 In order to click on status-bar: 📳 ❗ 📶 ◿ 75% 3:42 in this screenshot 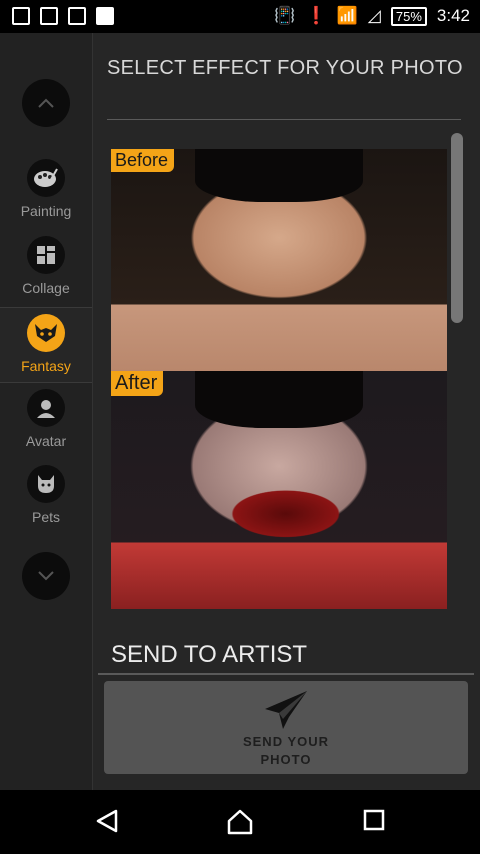, I will do `click(240, 16)`.